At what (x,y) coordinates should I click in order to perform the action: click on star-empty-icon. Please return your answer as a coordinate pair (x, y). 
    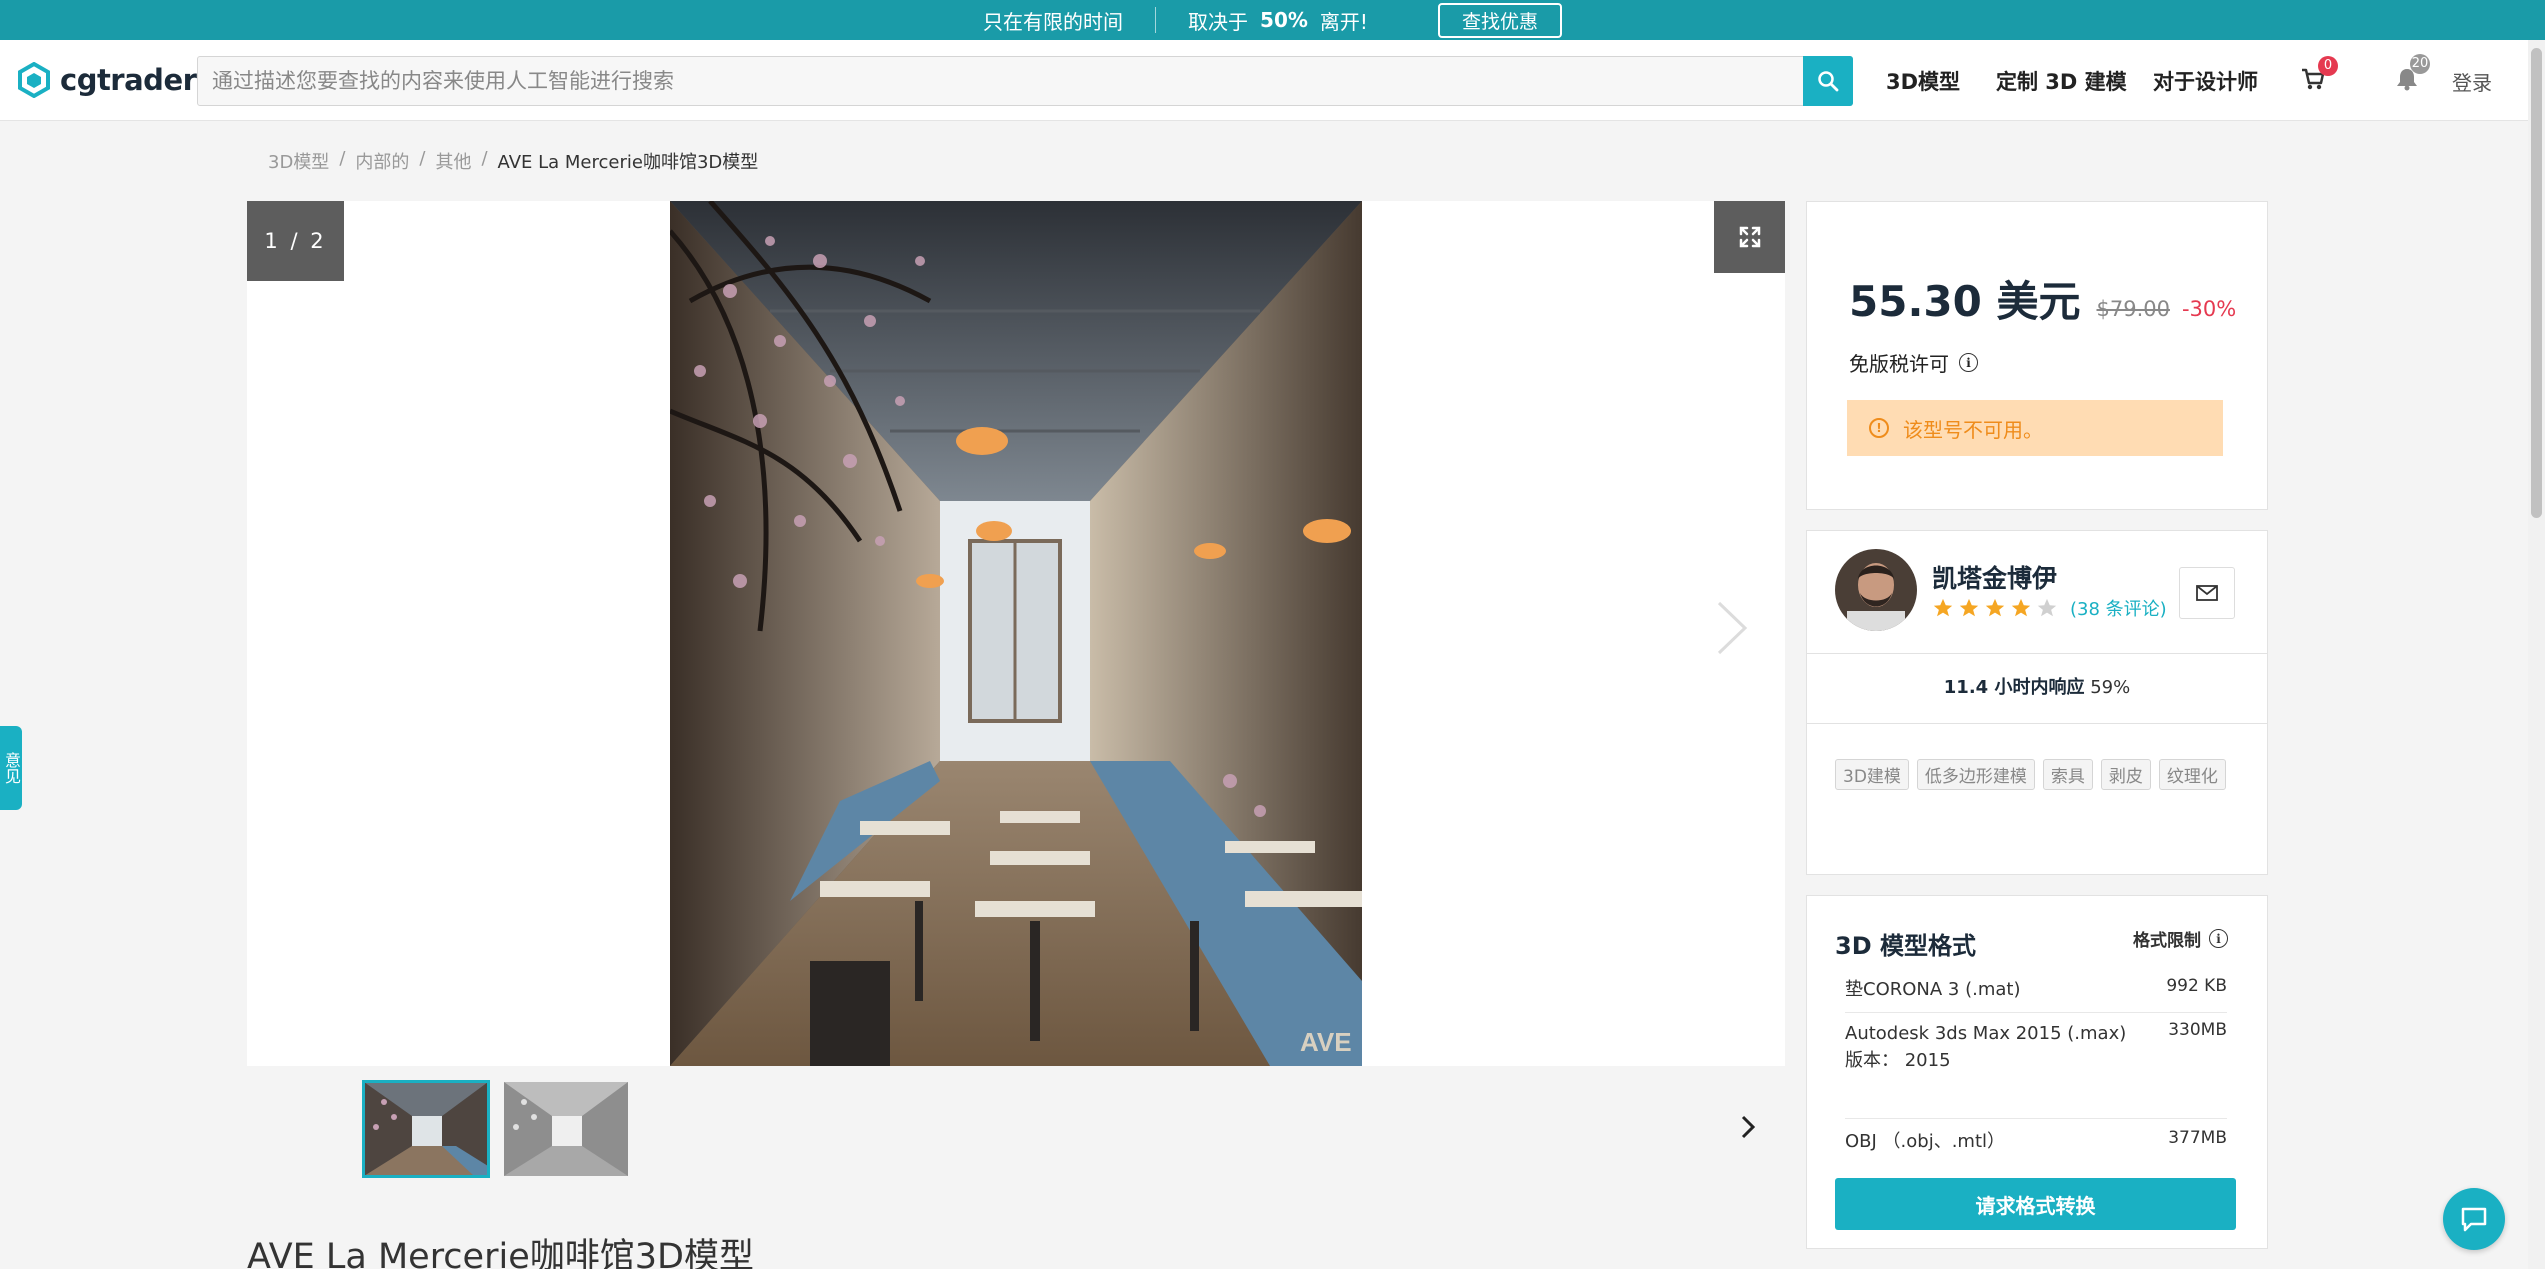
    Looking at the image, I should click on (2047, 607).